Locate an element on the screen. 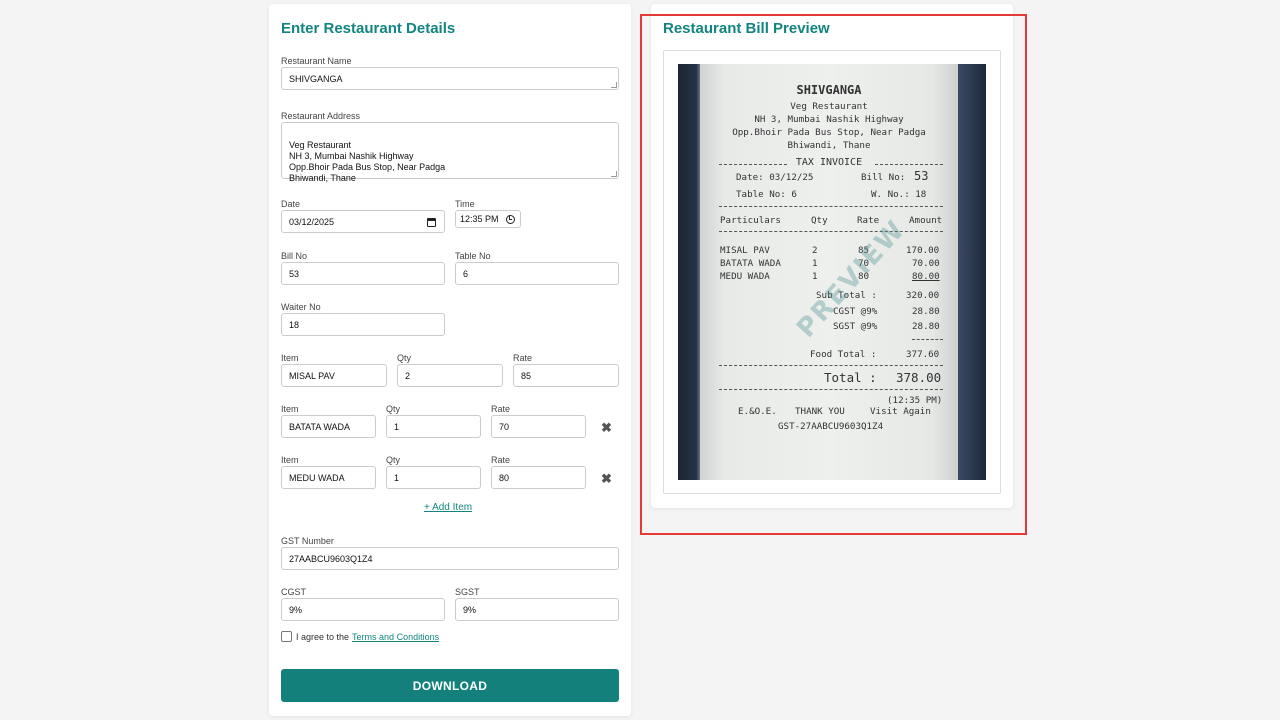 This screenshot has height=720, width=1280. cgst-value: 9% is located at coordinates (296, 609).